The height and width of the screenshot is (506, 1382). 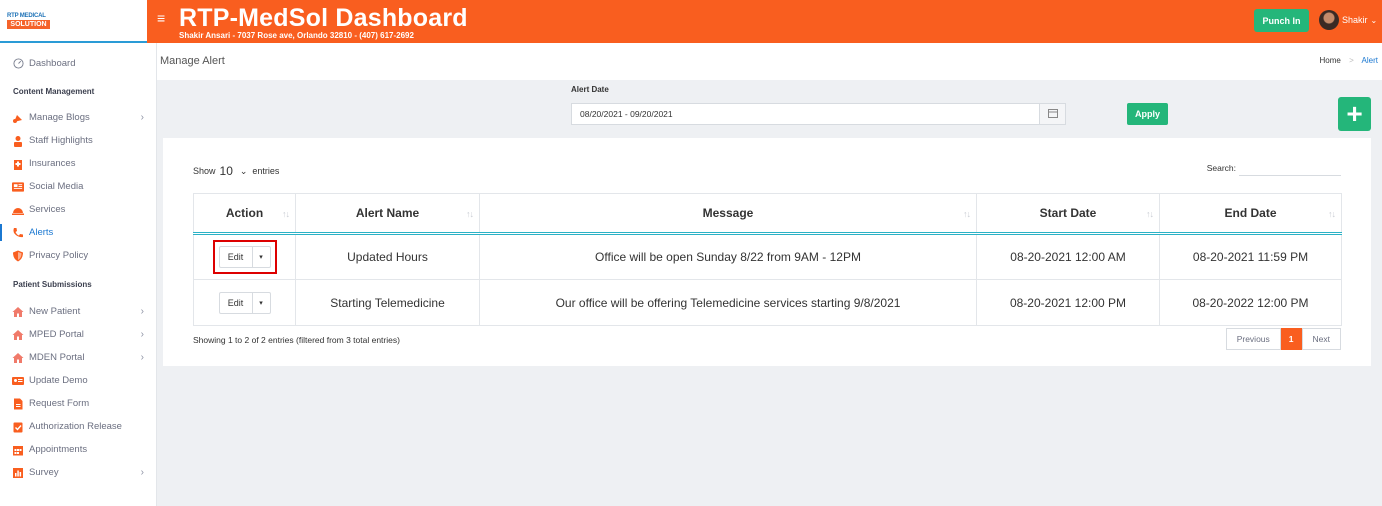 What do you see at coordinates (387, 256) in the screenshot?
I see `alert-name-cell: Updated Hours` at bounding box center [387, 256].